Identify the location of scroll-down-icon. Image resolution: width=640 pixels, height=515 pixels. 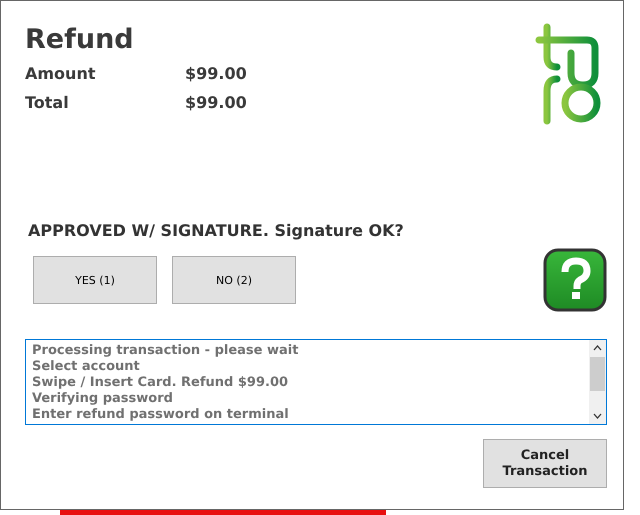
(597, 416).